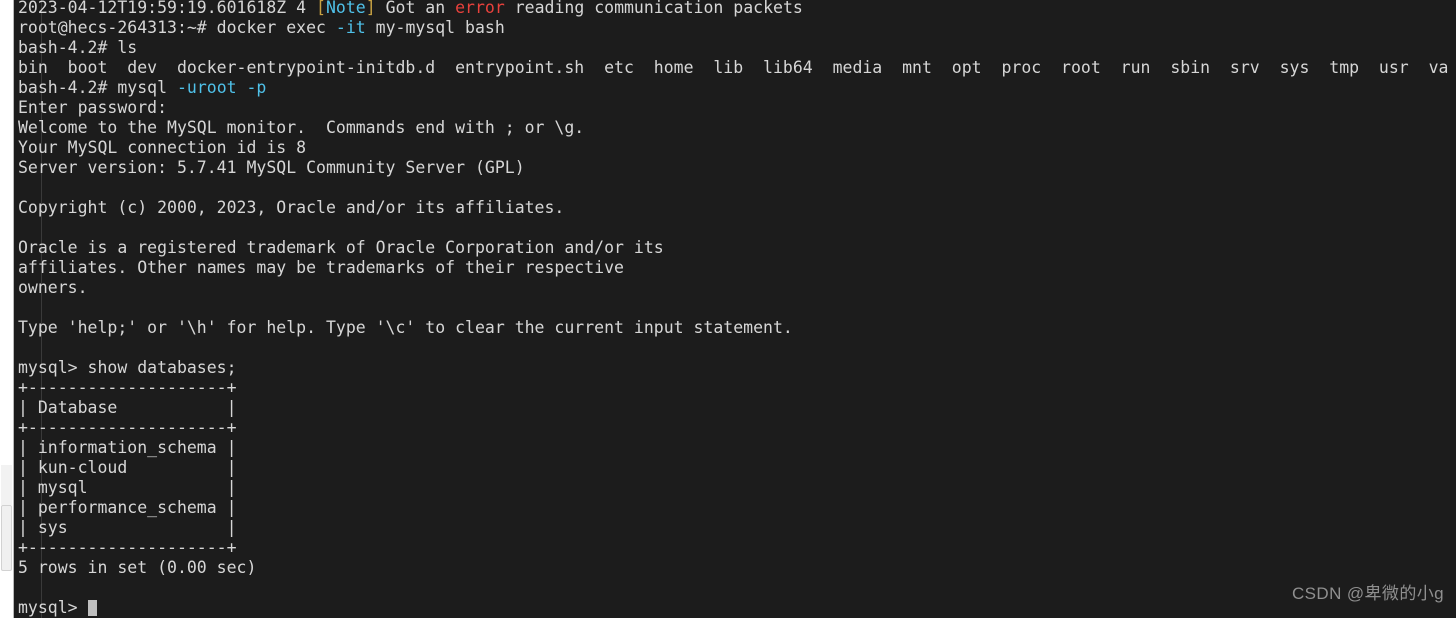  I want to click on terminal-line-connection-id: Your MySQL connection id is 8, so click(162, 147).